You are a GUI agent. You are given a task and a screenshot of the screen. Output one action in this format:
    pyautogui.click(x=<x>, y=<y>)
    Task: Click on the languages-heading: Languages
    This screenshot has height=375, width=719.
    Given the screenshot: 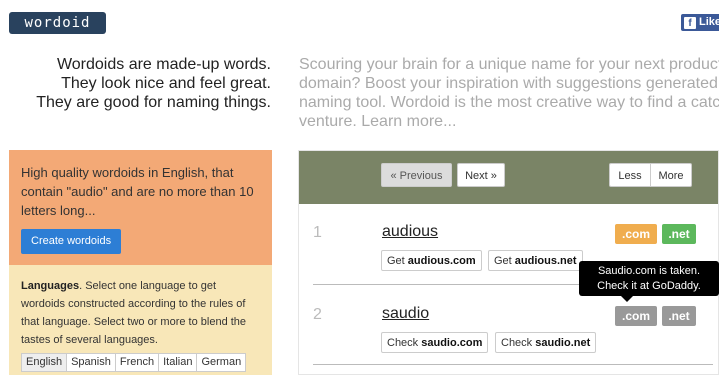 What is the action you would take?
    pyautogui.click(x=50, y=286)
    